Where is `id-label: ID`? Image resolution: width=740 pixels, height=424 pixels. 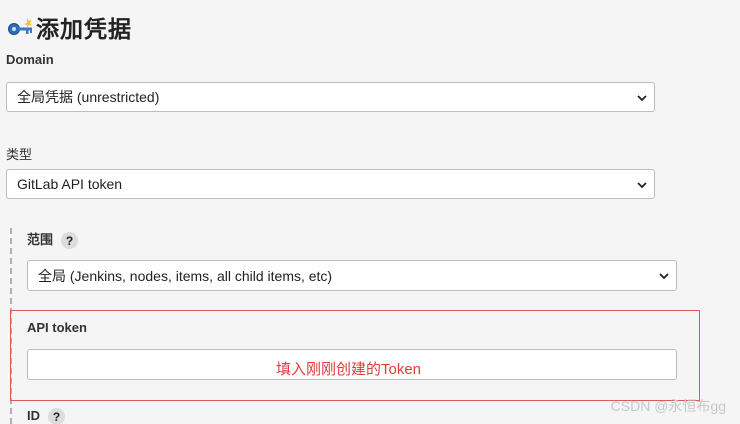 id-label: ID is located at coordinates (33, 415).